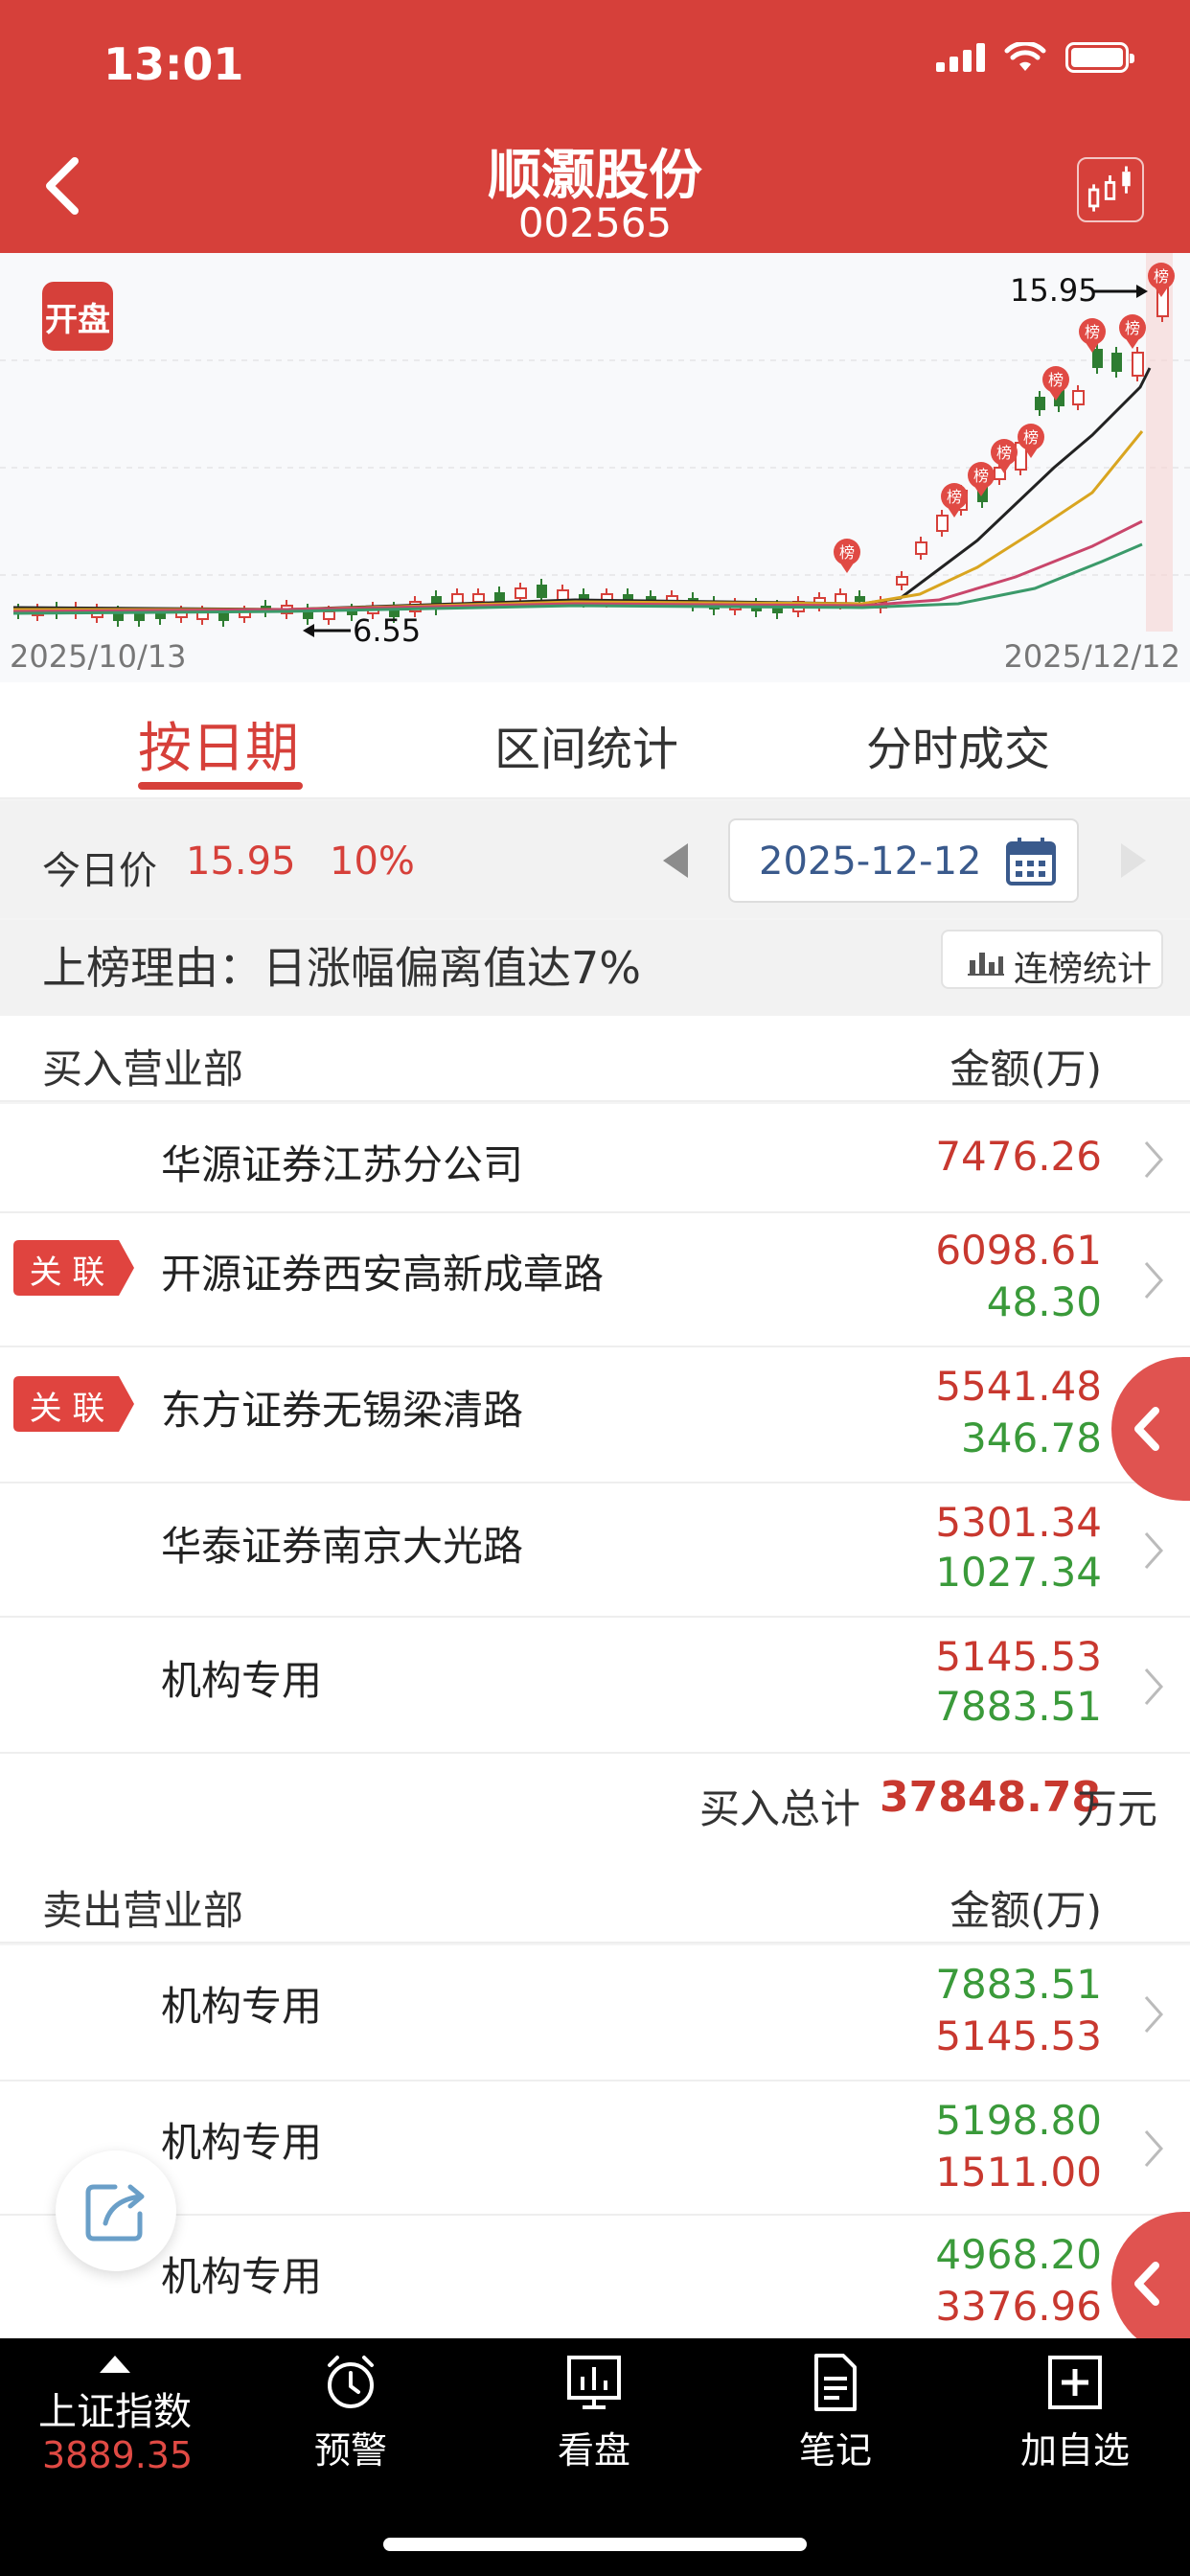 The height and width of the screenshot is (2576, 1190). What do you see at coordinates (342, 968) in the screenshot?
I see `listing-reason: 上榜理由：日涨幅偏离值达7%` at bounding box center [342, 968].